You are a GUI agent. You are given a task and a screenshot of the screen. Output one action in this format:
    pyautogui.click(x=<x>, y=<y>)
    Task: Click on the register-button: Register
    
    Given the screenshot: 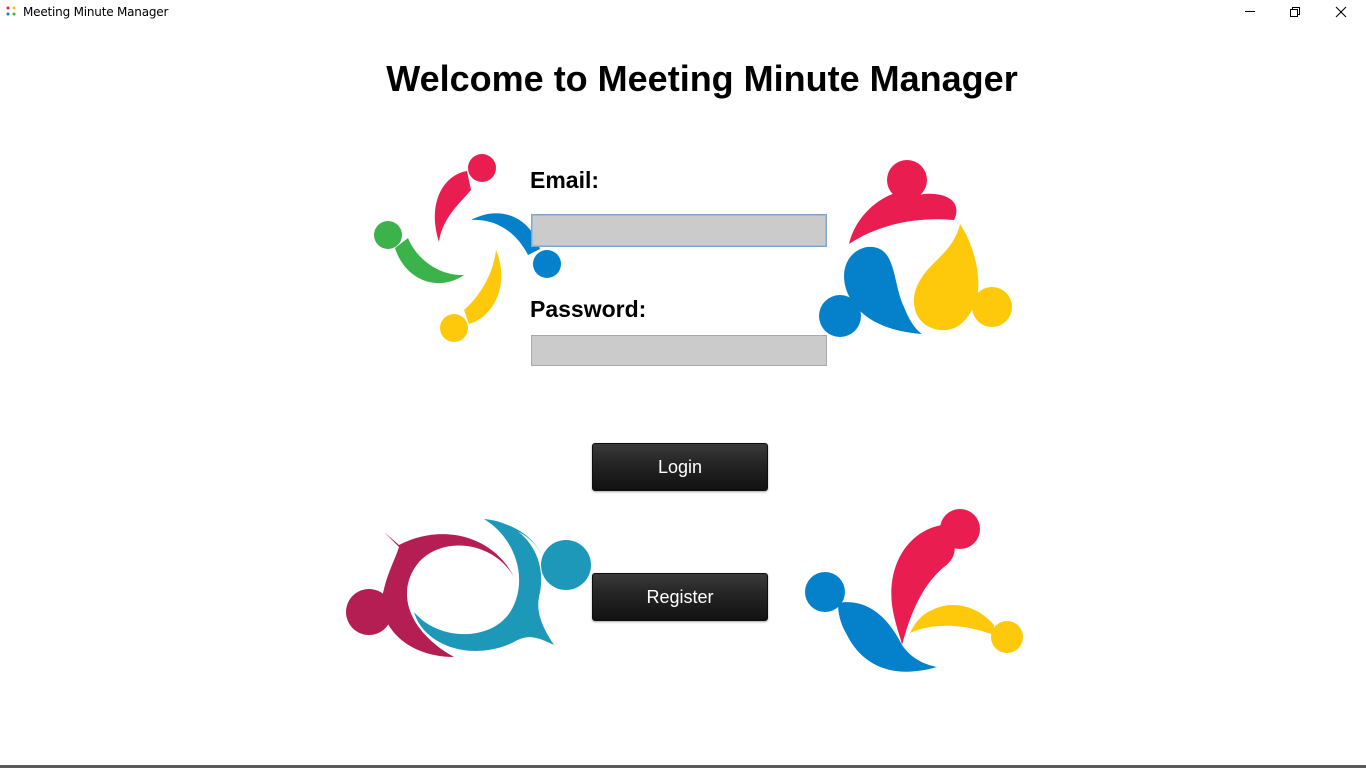 What is the action you would take?
    pyautogui.click(x=680, y=597)
    